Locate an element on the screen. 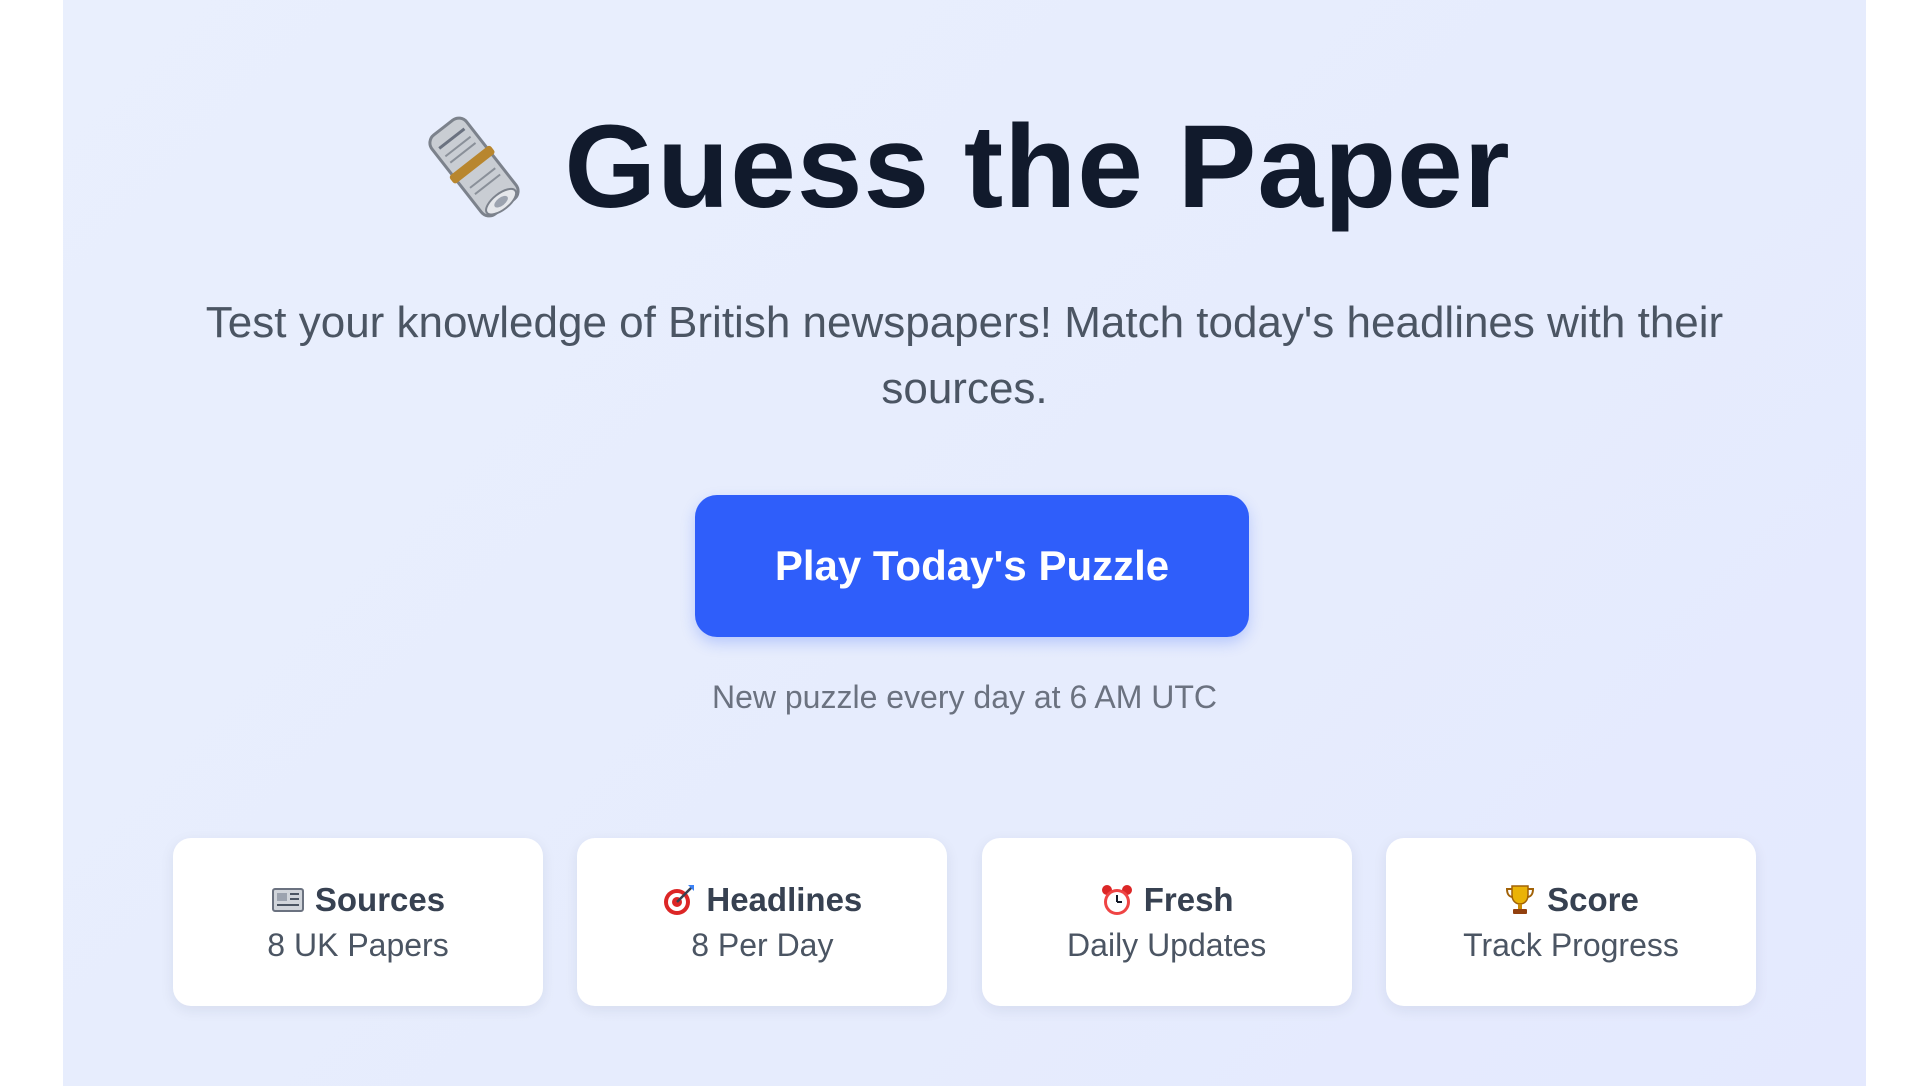 The height and width of the screenshot is (1086, 1920). feature-subtitle: 8 Per Day is located at coordinates (762, 944).